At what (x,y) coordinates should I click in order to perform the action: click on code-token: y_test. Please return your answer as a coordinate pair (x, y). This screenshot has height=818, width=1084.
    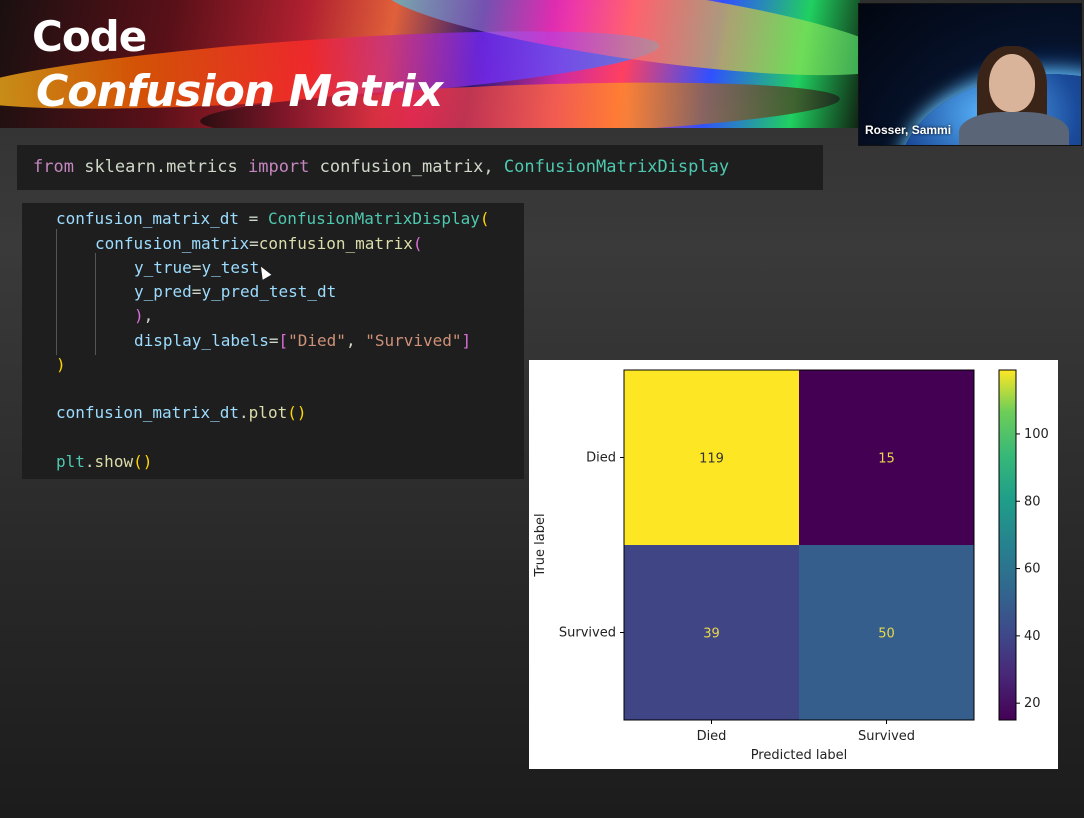
    Looking at the image, I should click on (230, 267).